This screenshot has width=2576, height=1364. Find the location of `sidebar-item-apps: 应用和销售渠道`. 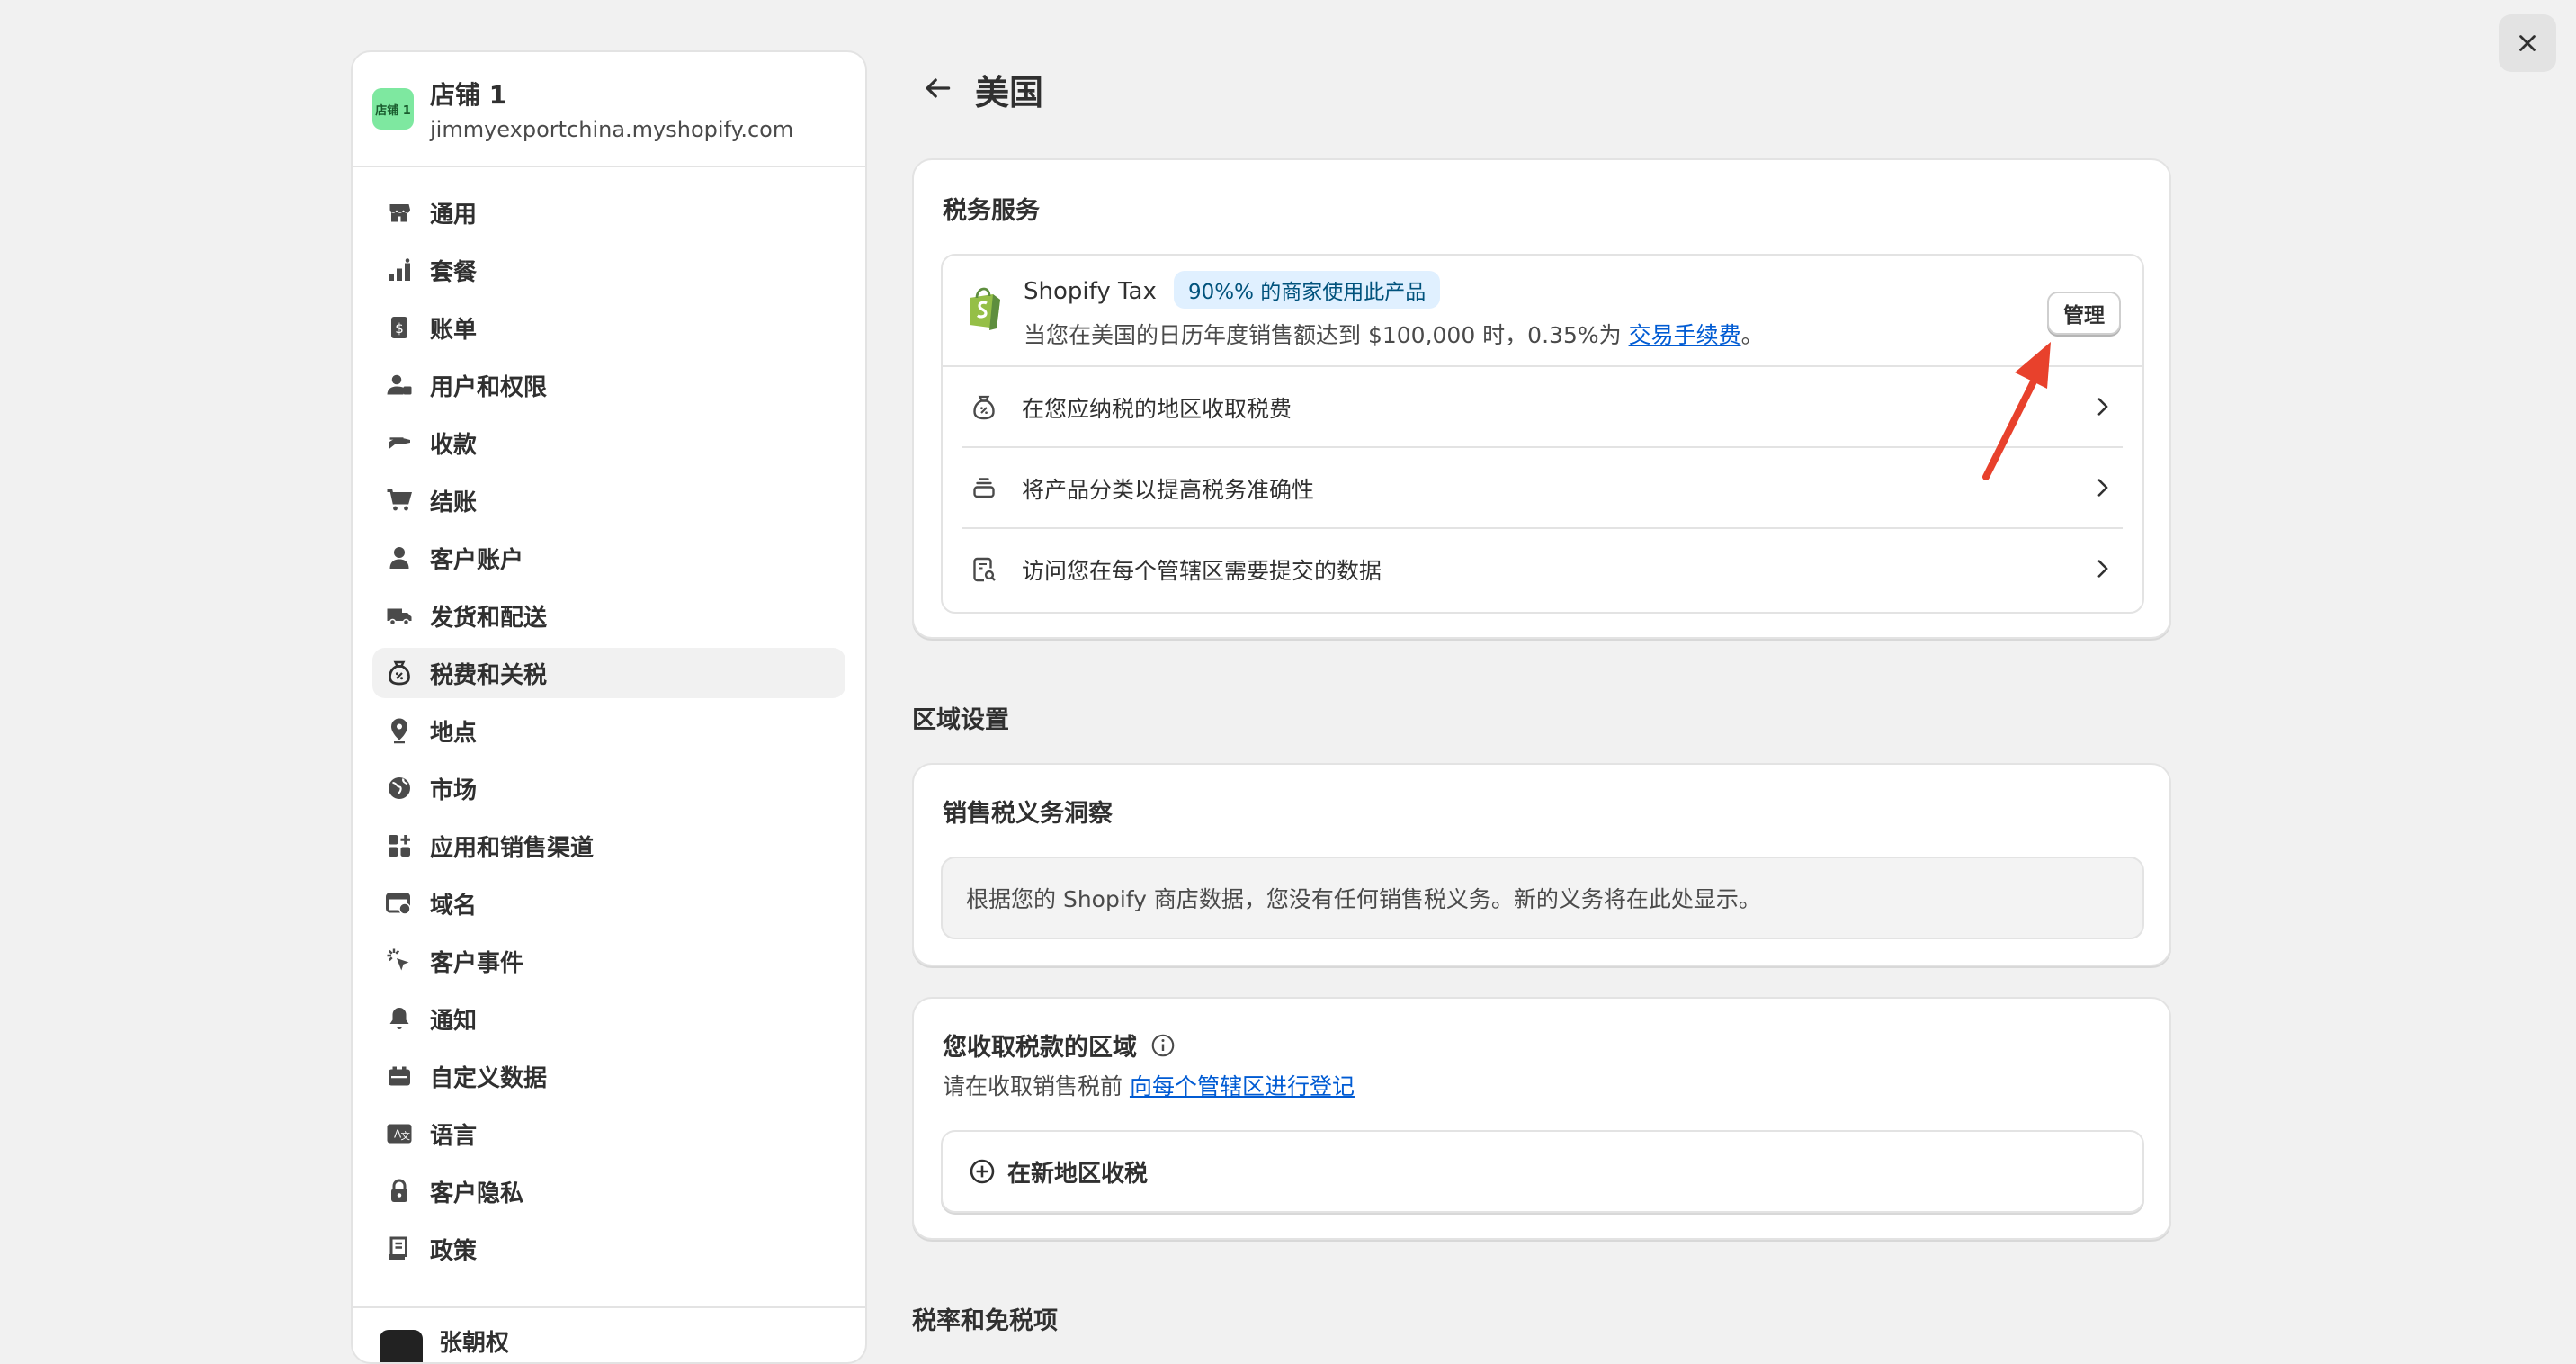

sidebar-item-apps: 应用和销售渠道 is located at coordinates (608, 846).